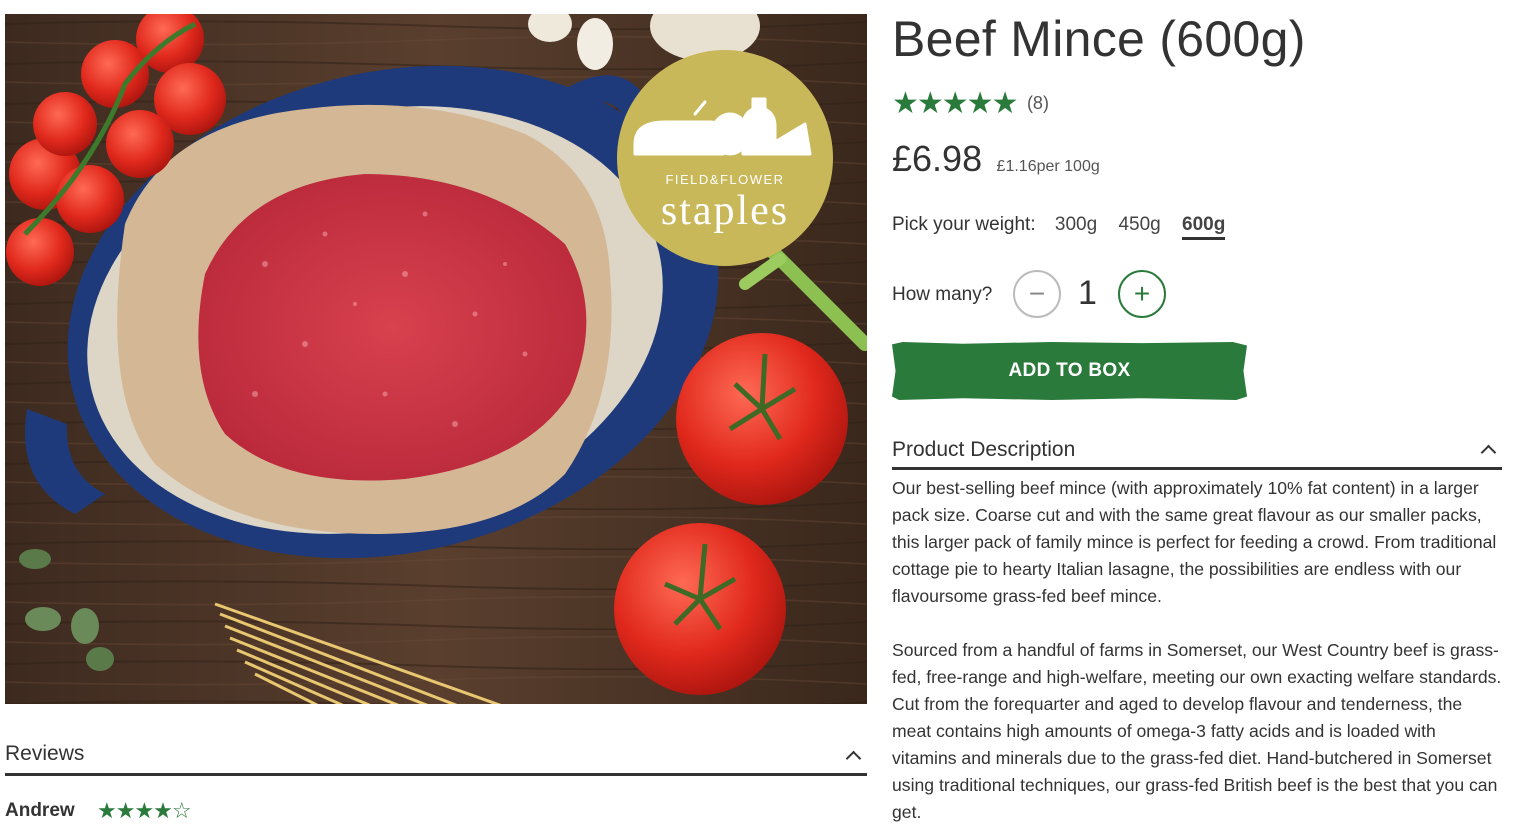  I want to click on price-row: £6.98 £1.16per 100g, so click(996, 159).